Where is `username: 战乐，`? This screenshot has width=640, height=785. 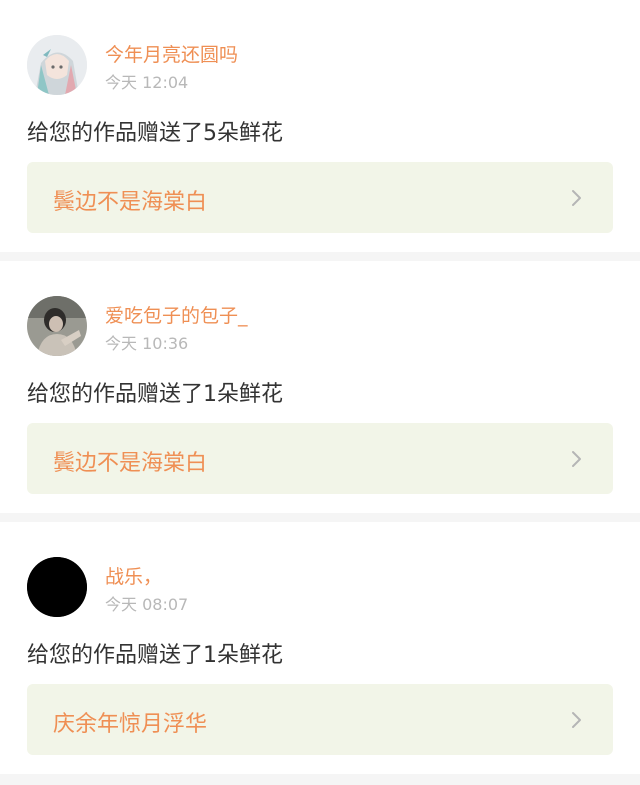 username: 战乐， is located at coordinates (133, 575).